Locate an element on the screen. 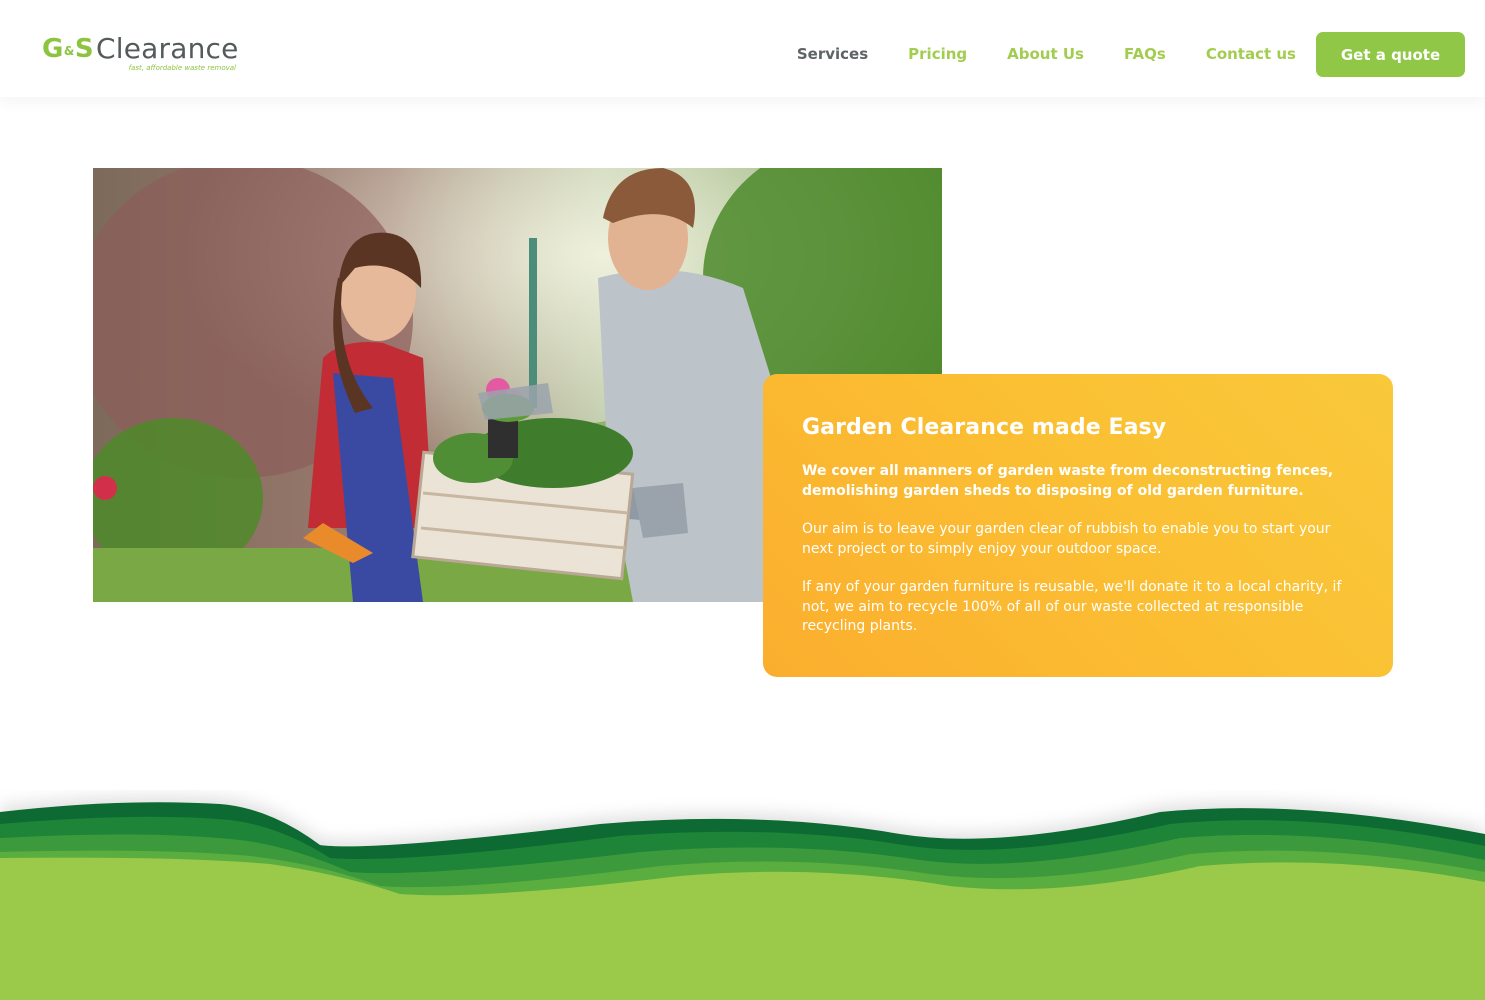 The height and width of the screenshot is (1000, 1485). logo-tagline: fast, affordable waste removal is located at coordinates (182, 68).